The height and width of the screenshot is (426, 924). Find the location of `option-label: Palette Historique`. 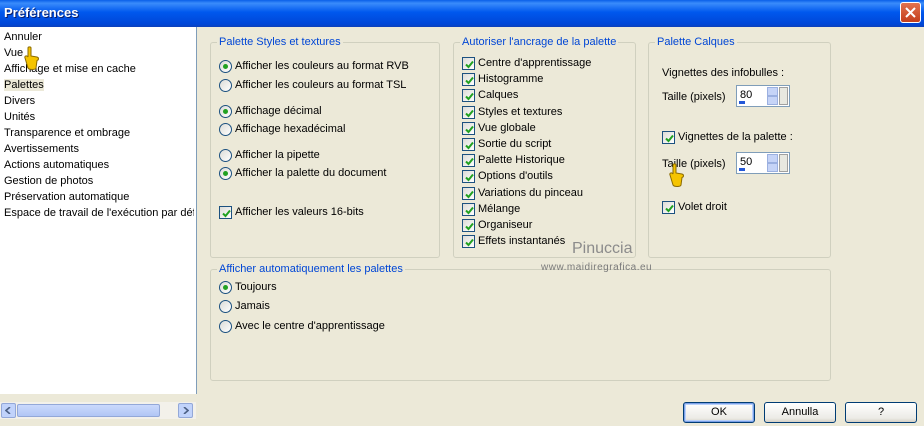

option-label: Palette Historique is located at coordinates (521, 160).